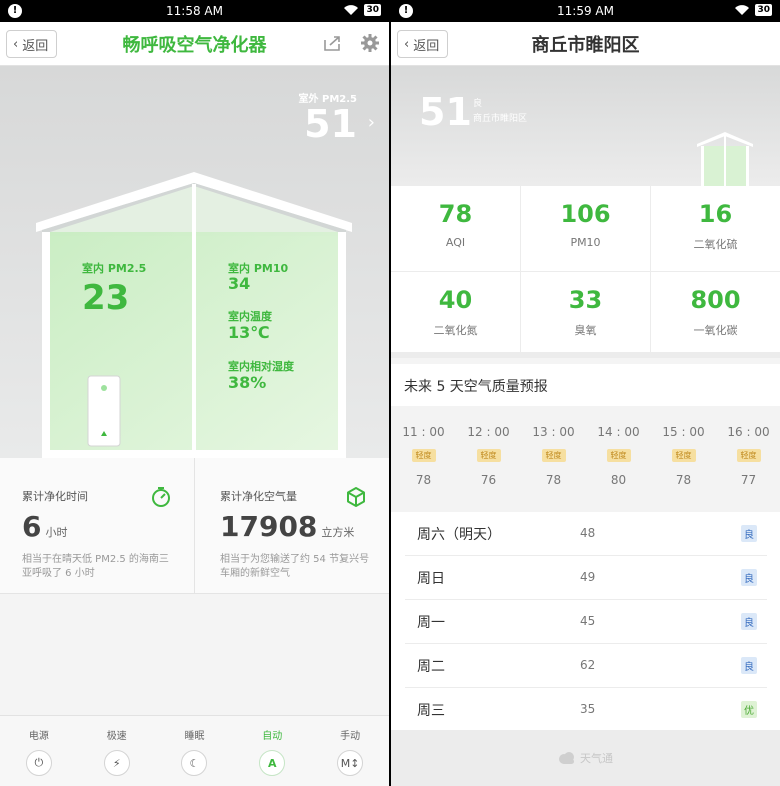  I want to click on purify-volume-value: 17908 立方米, so click(287, 526).